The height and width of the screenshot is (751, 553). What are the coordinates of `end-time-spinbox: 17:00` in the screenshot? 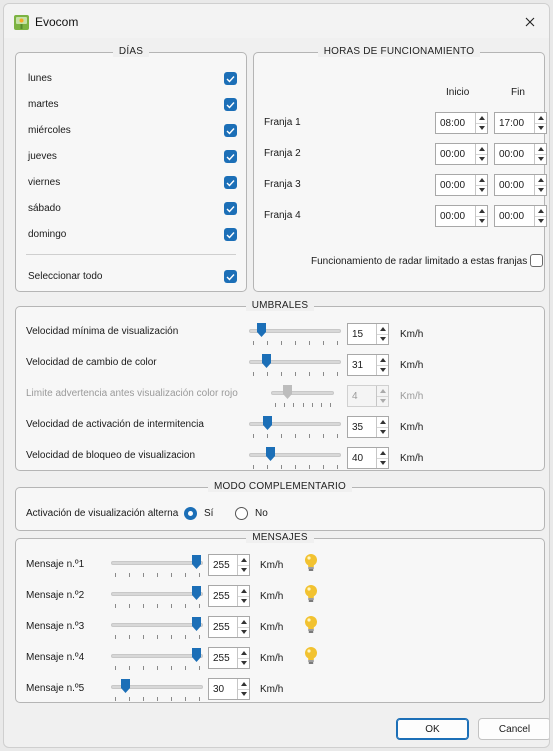 It's located at (520, 123).